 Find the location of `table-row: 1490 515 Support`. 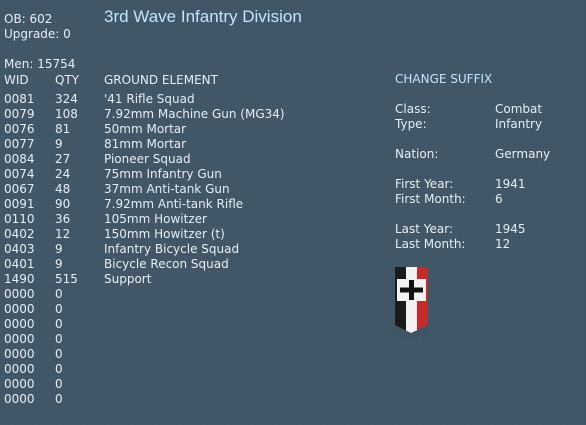

table-row: 1490 515 Support is located at coordinates (150, 279).